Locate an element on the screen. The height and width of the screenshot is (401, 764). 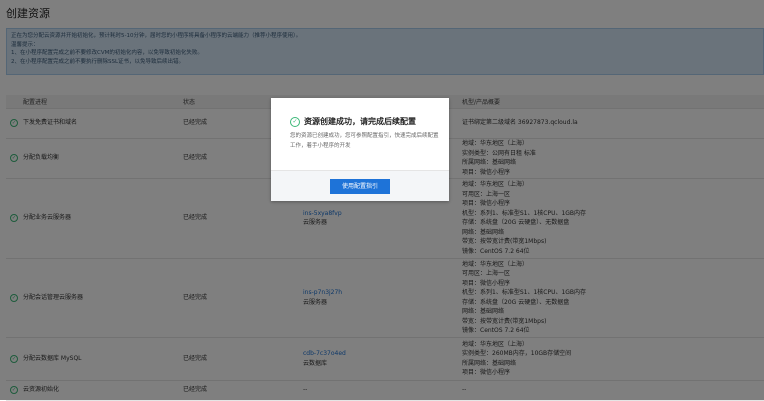
dialog-header: ✓ 资源创建成功，请完成后续配置 is located at coordinates (353, 121).